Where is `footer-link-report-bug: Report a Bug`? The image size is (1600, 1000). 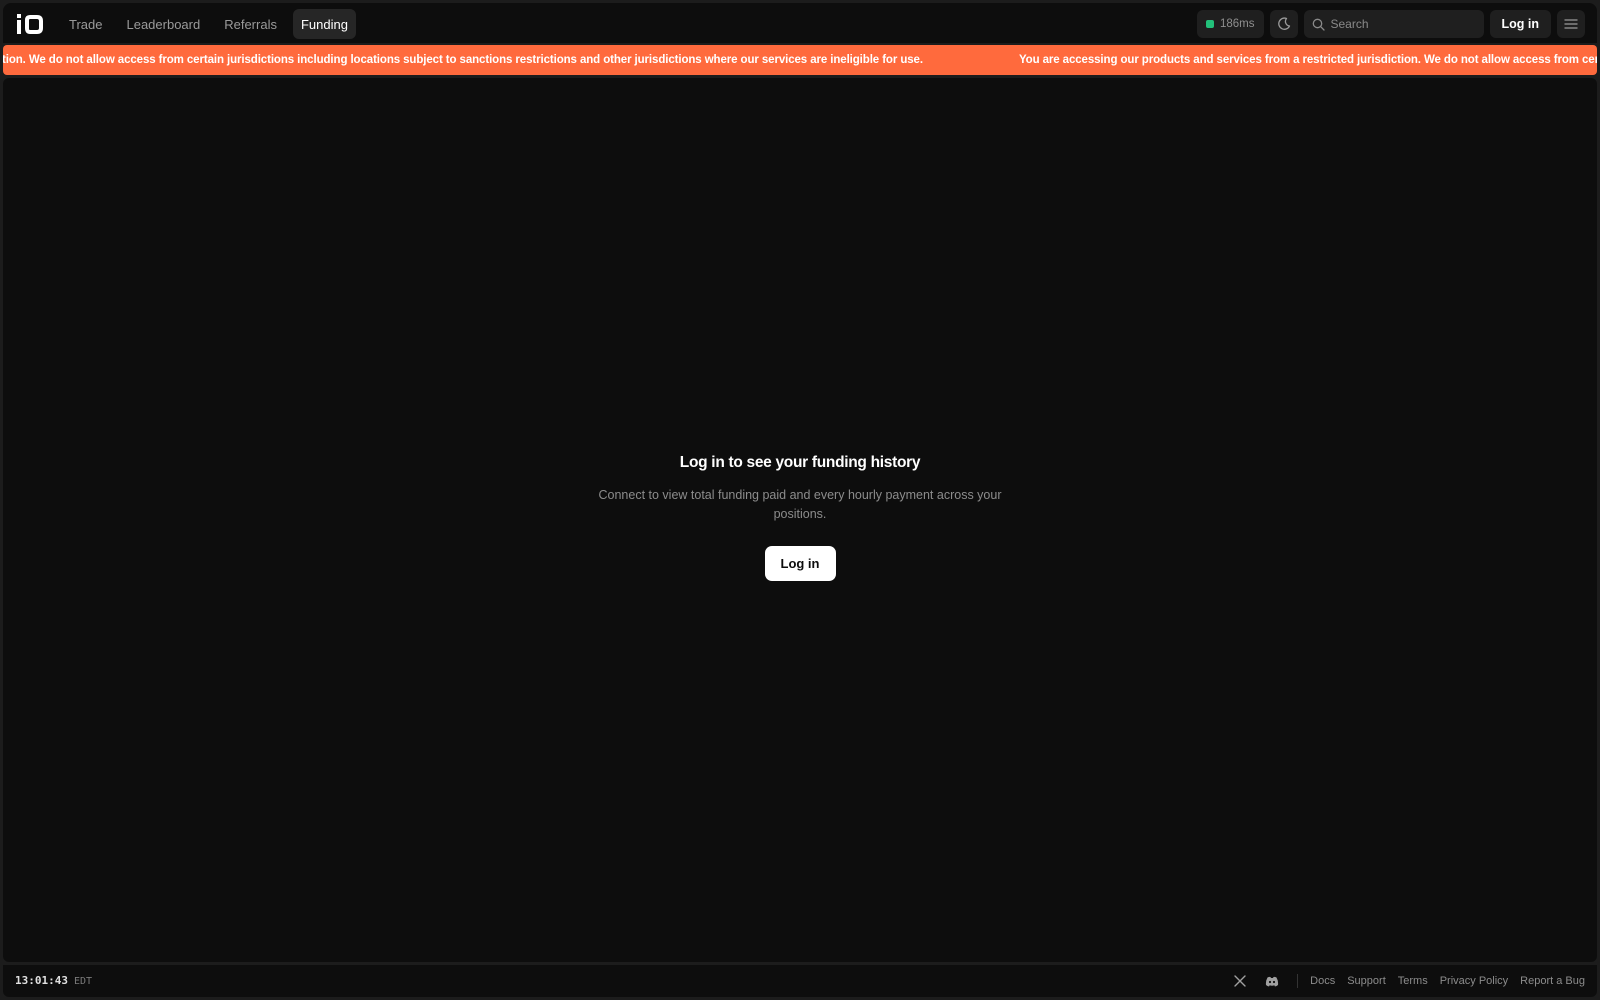
footer-link-report-bug: Report a Bug is located at coordinates (1552, 981).